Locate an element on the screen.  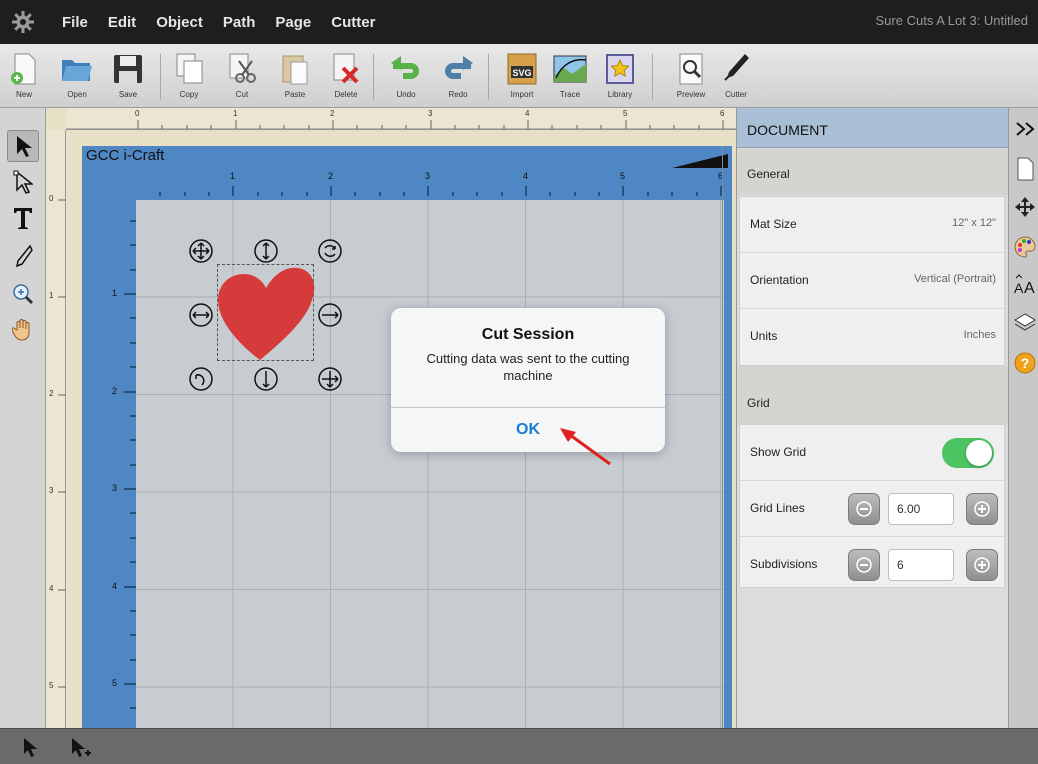
panel-title: DOCUMENT is located at coordinates (787, 130).